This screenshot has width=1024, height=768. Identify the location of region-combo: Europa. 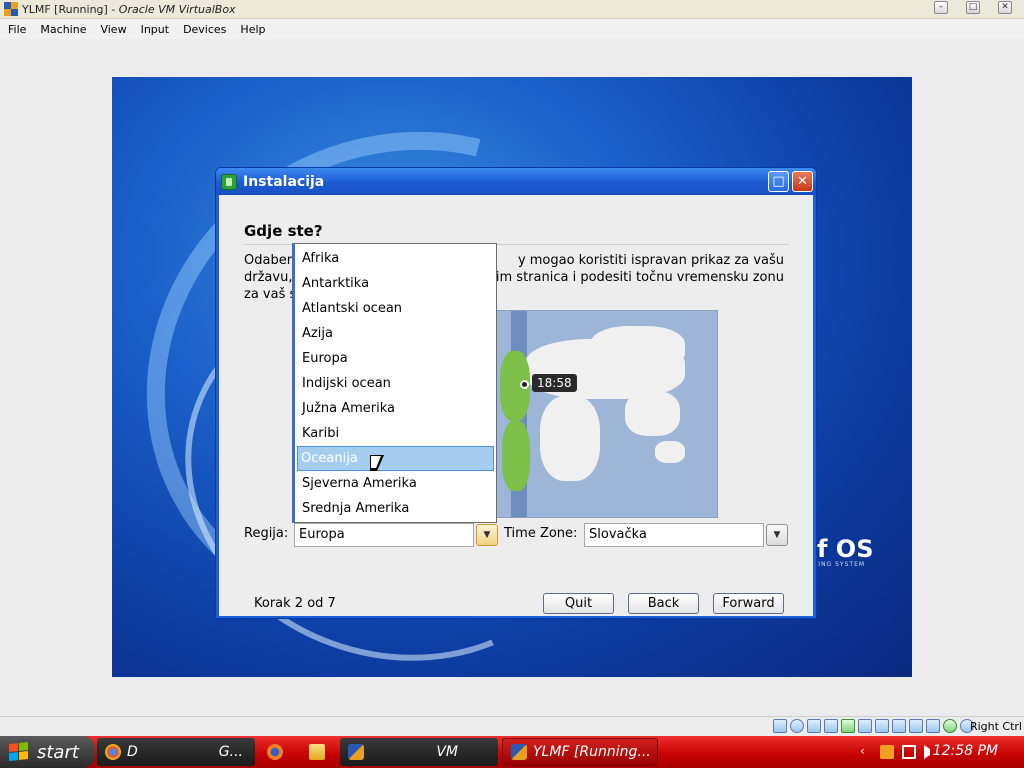
(384, 535).